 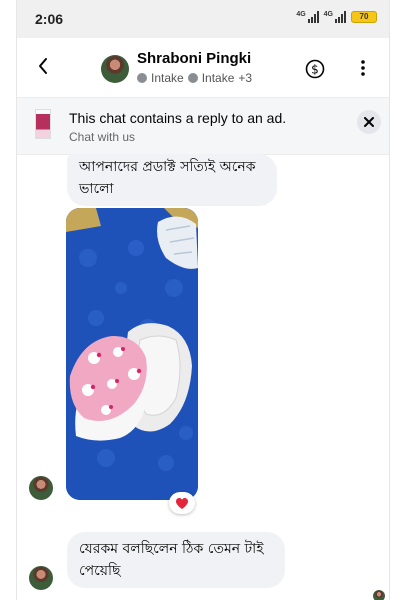 I want to click on dollar-icon: $, so click(x=315, y=69).